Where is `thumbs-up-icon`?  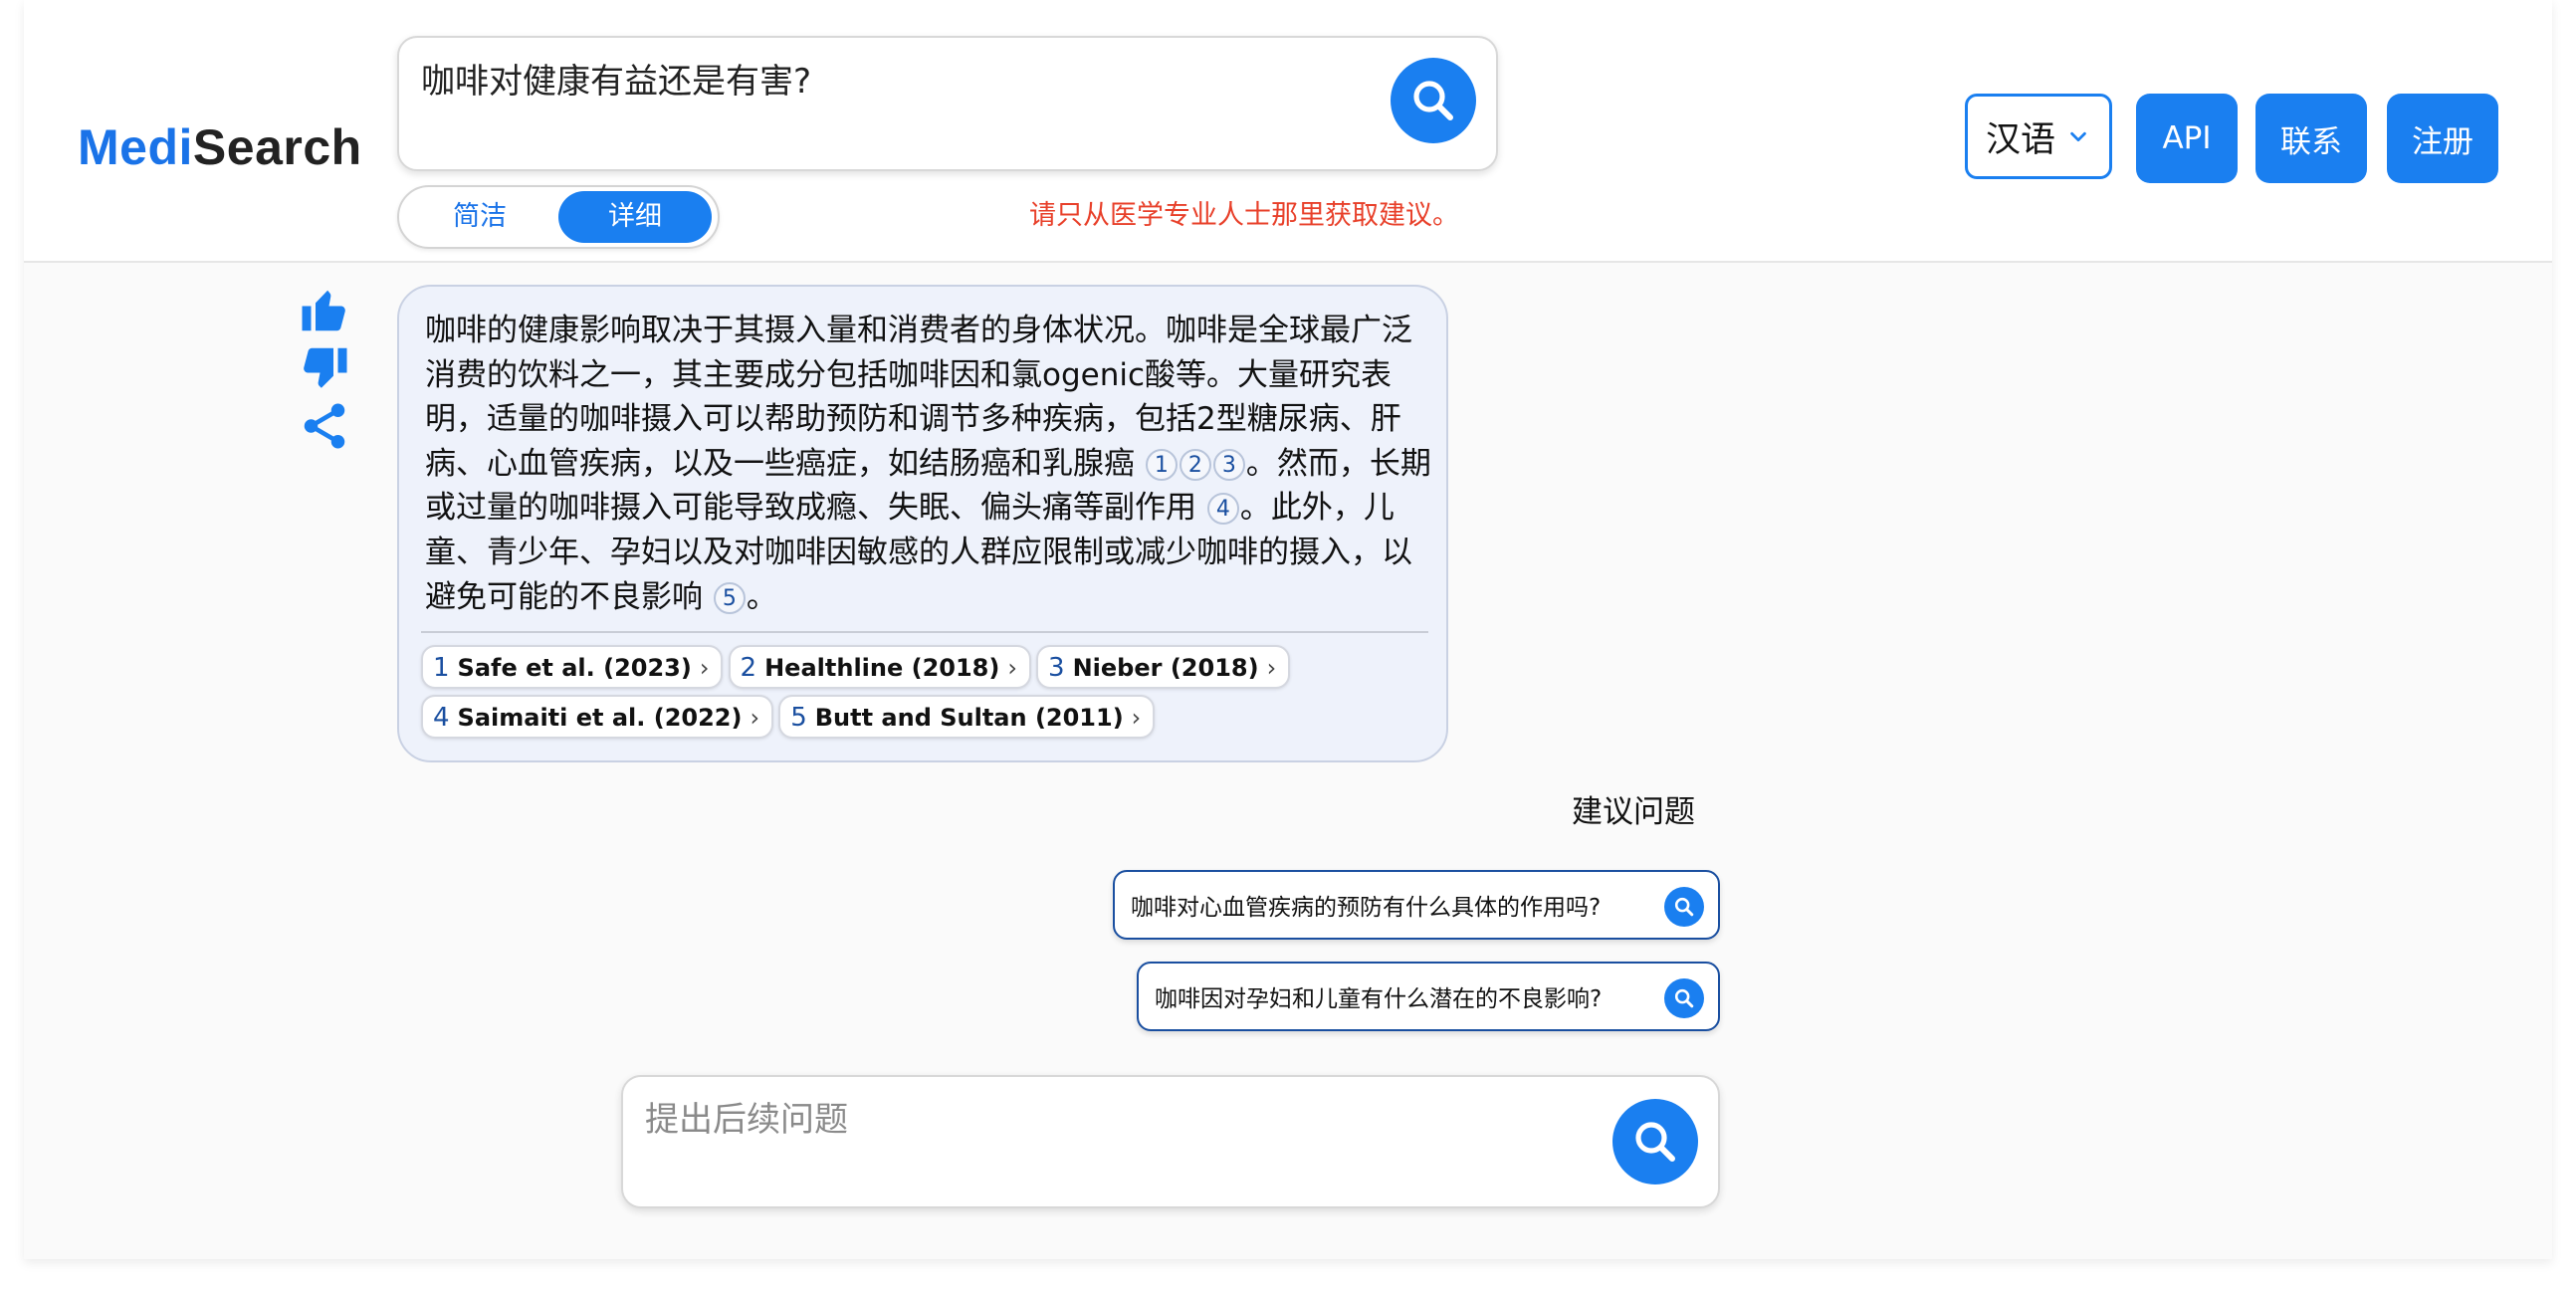 thumbs-up-icon is located at coordinates (324, 311).